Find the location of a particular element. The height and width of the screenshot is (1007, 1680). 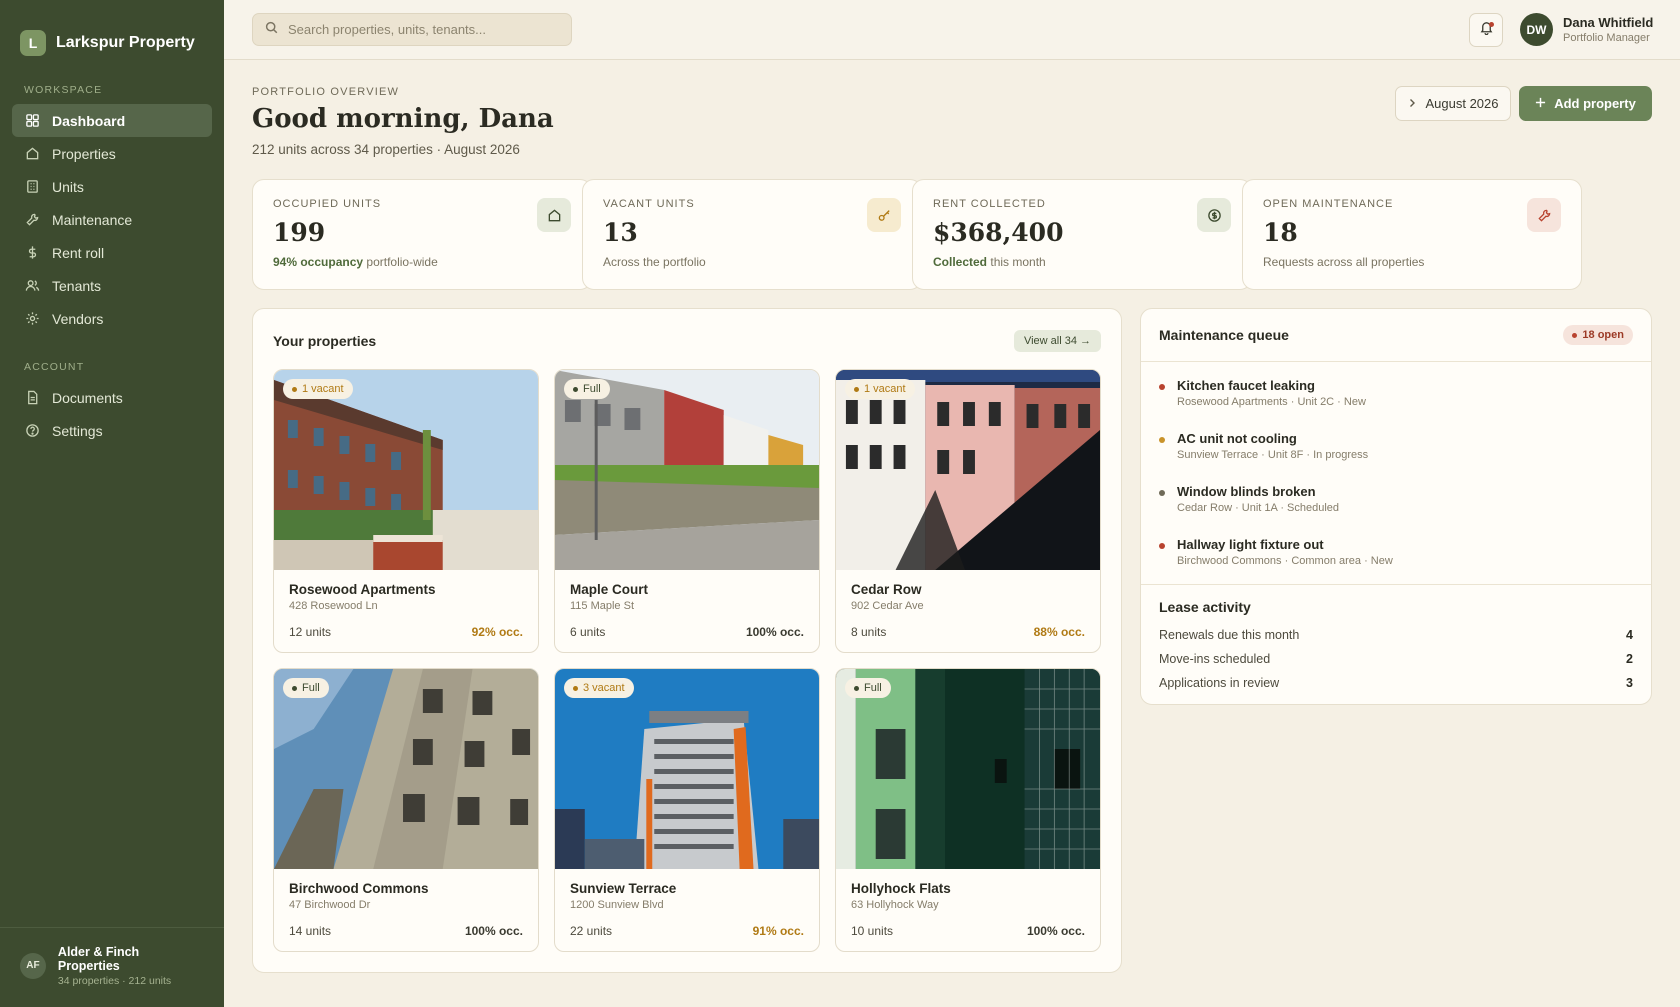

lease-activity-row: Applications in review 3 is located at coordinates (1396, 683).